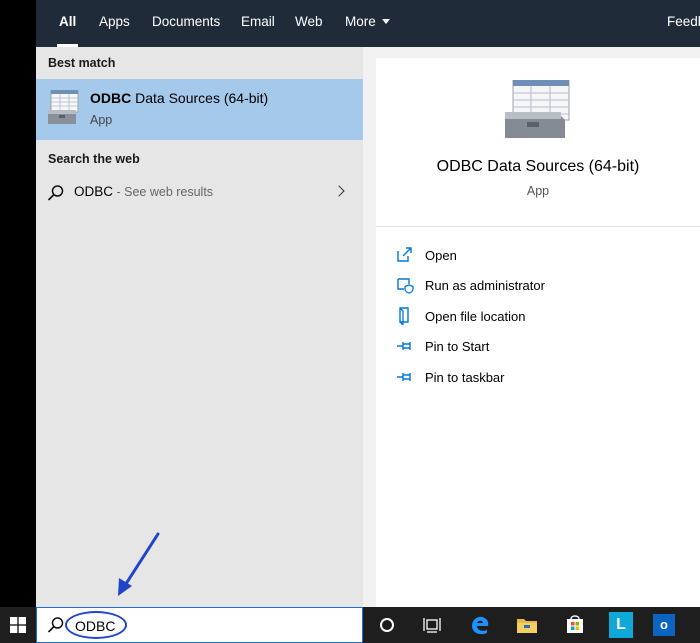  Describe the element at coordinates (63, 107) in the screenshot. I see `odbc-app-icon` at that location.